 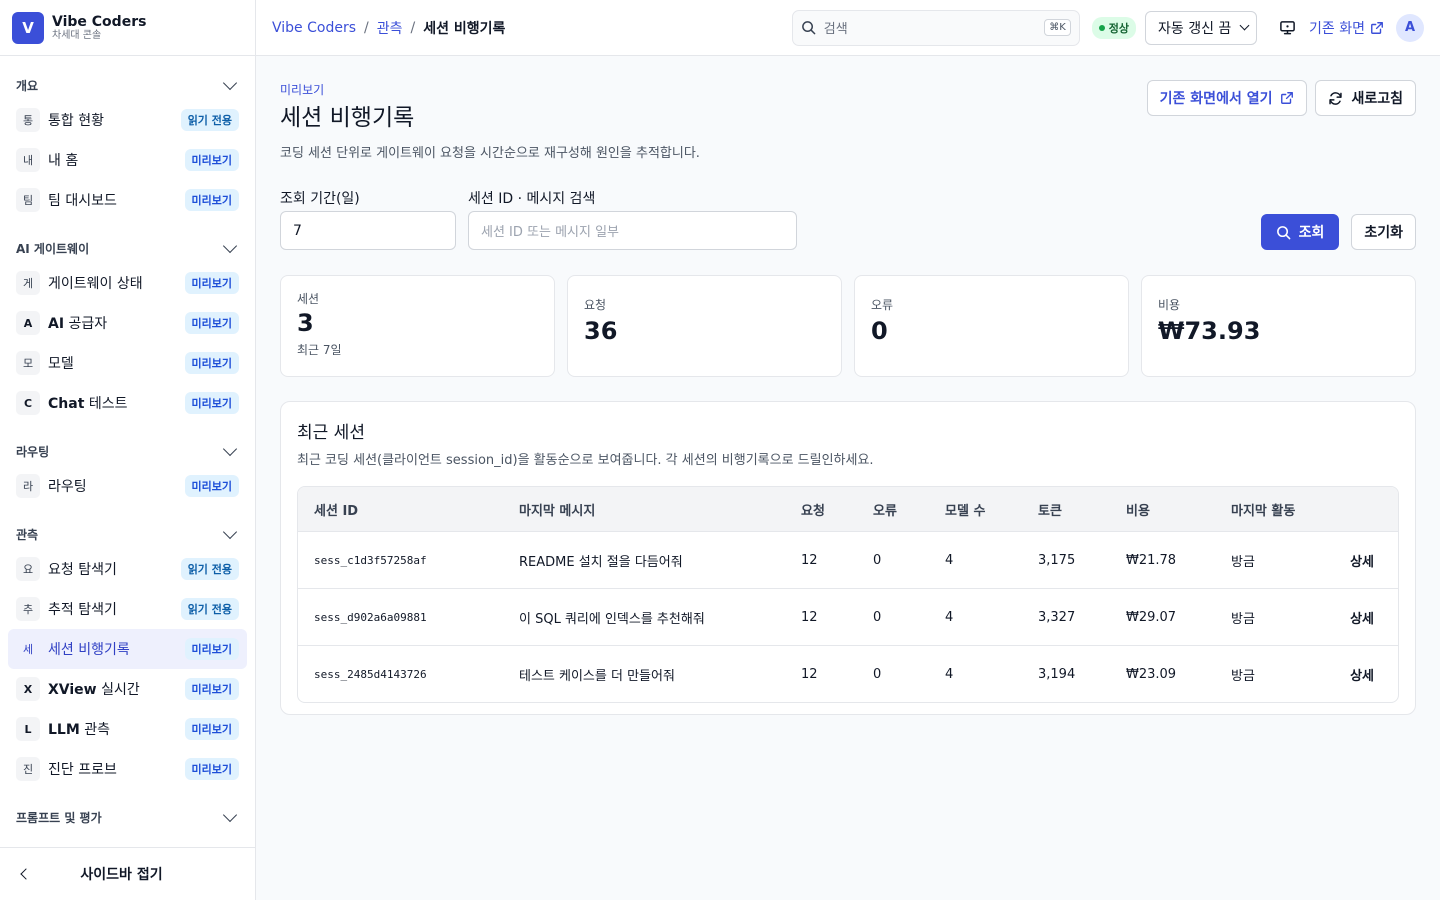 What do you see at coordinates (1410, 27) in the screenshot?
I see `avatar: A` at bounding box center [1410, 27].